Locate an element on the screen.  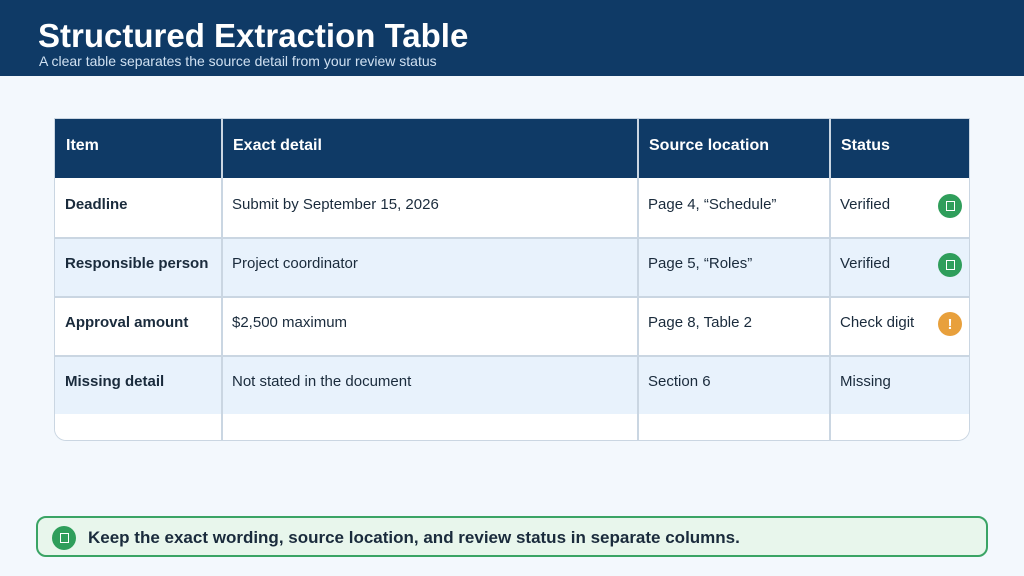
cell-detail: Submit by September 15, 2026 is located at coordinates (335, 204).